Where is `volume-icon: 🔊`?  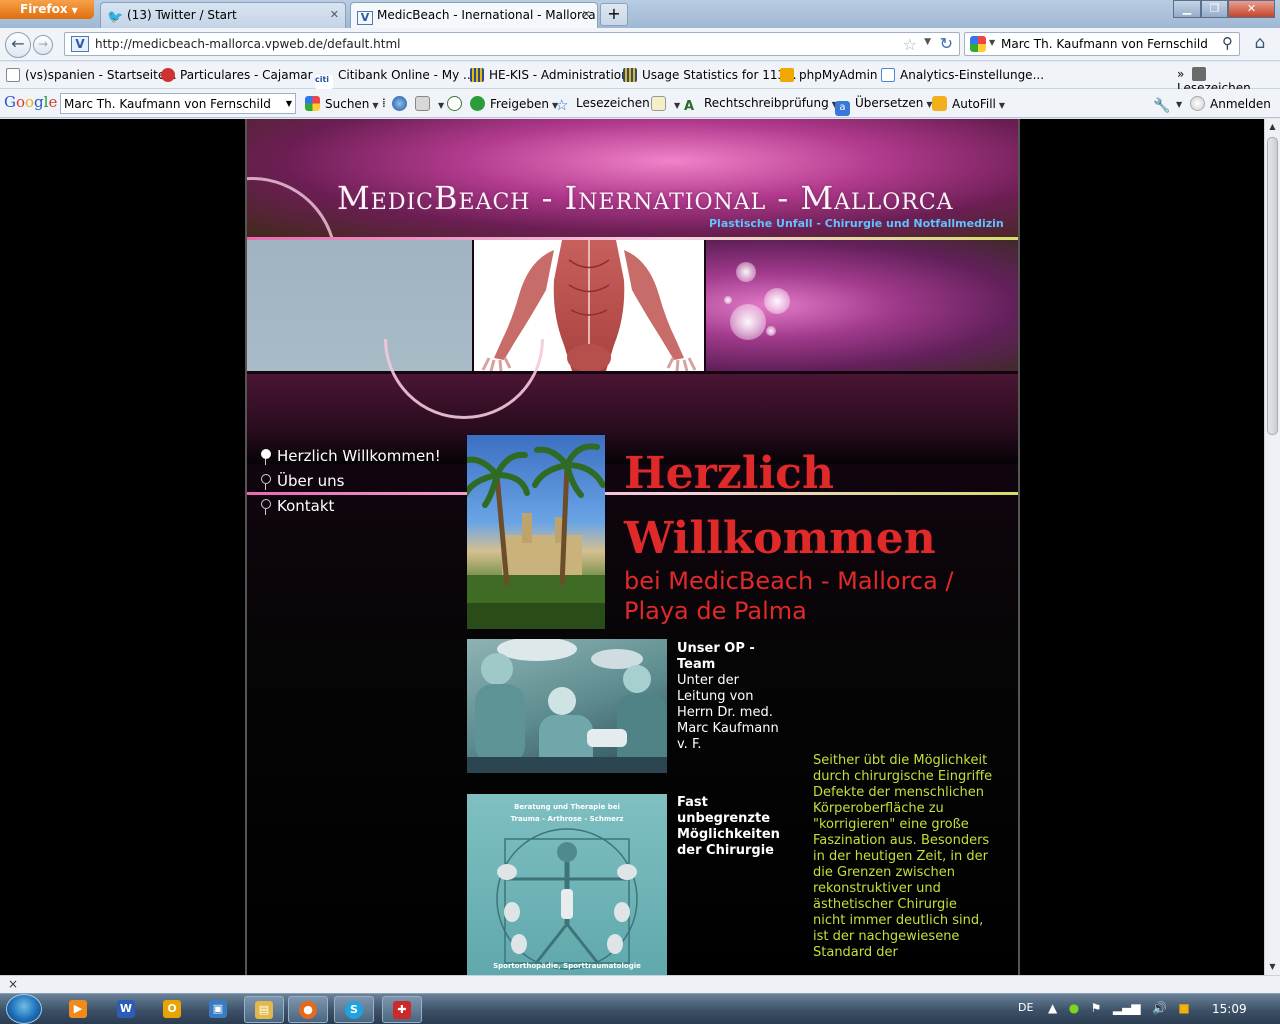 volume-icon: 🔊 is located at coordinates (1159, 1008).